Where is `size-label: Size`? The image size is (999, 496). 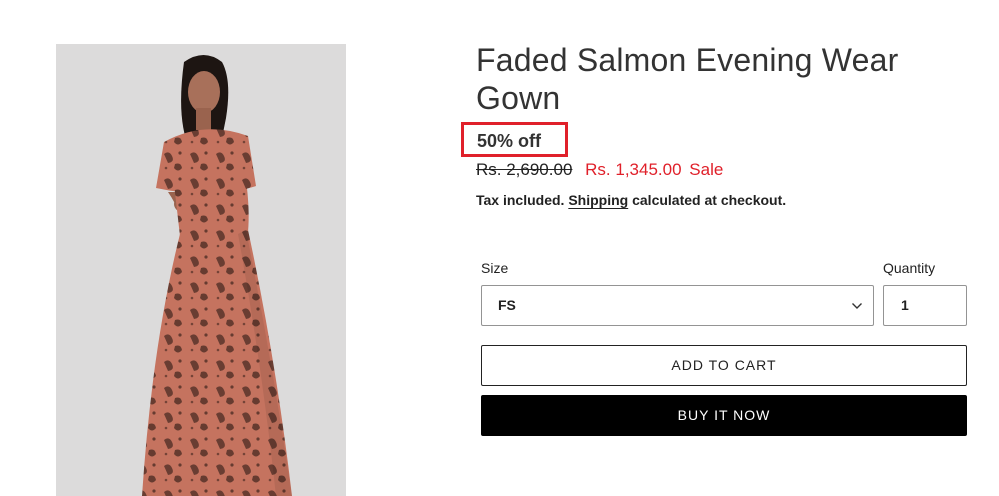 size-label: Size is located at coordinates (495, 268).